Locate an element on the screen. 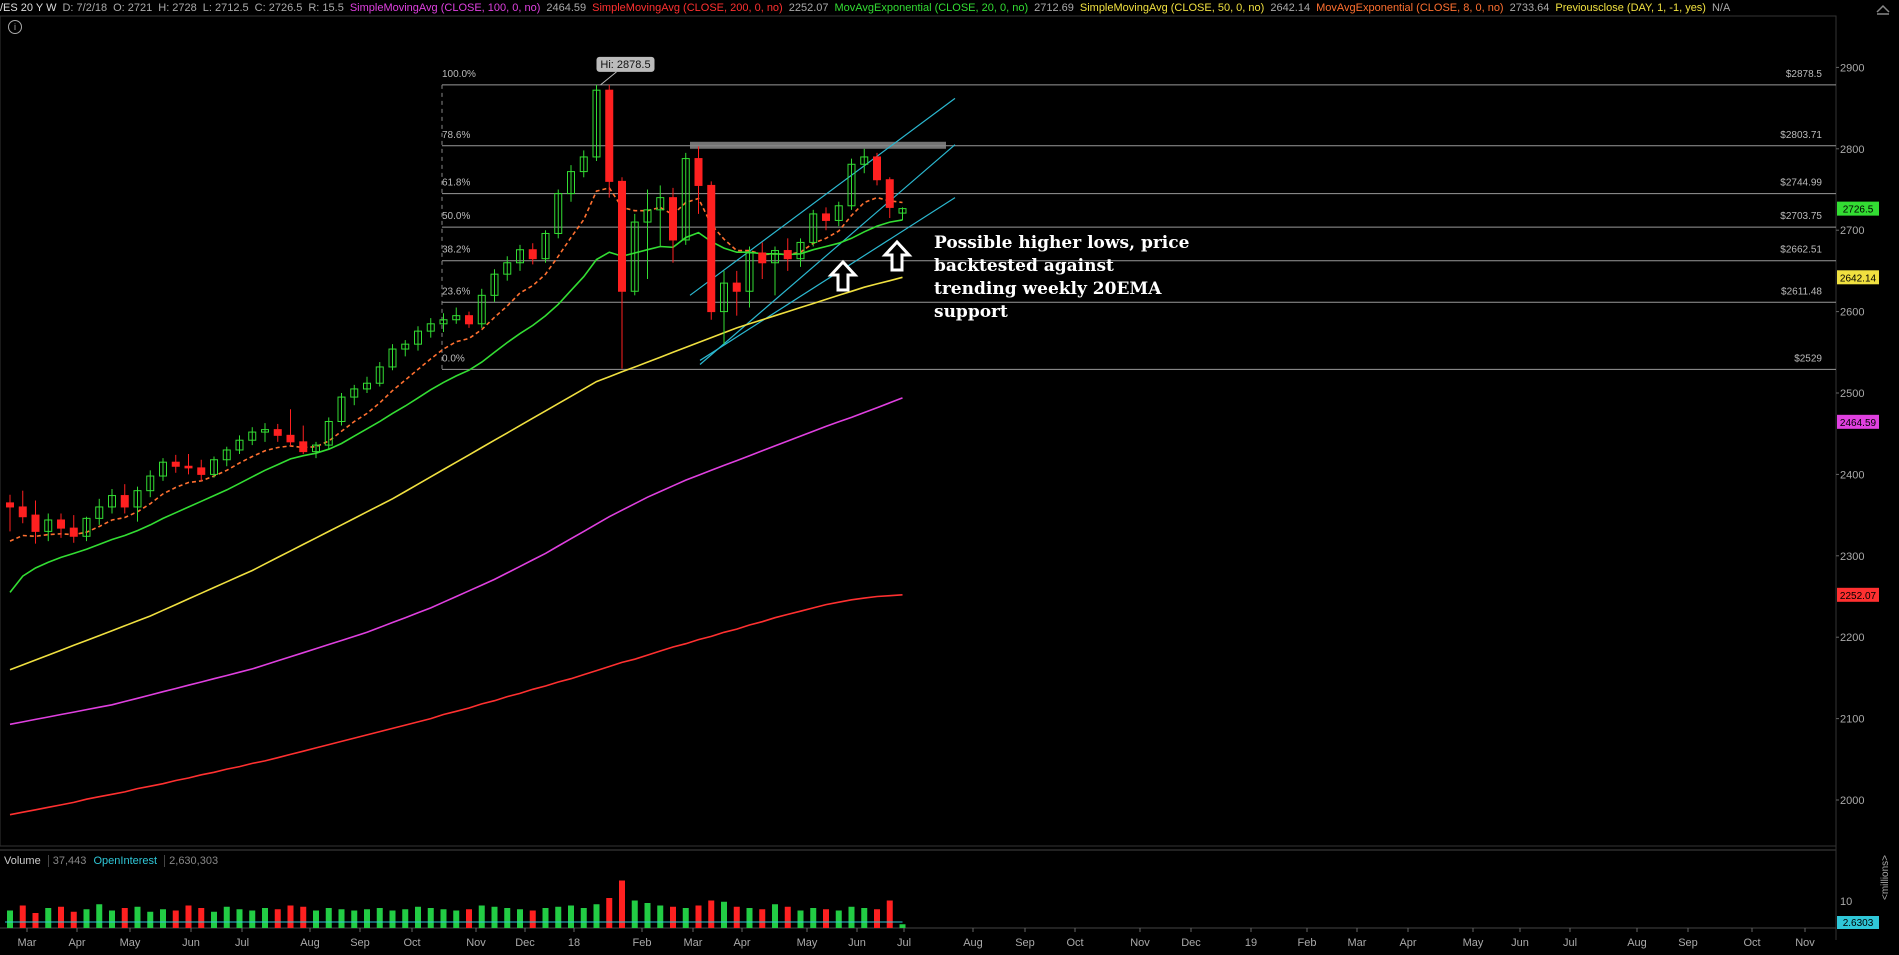 The height and width of the screenshot is (955, 1899). y-tick-label: 2400 is located at coordinates (1852, 475).